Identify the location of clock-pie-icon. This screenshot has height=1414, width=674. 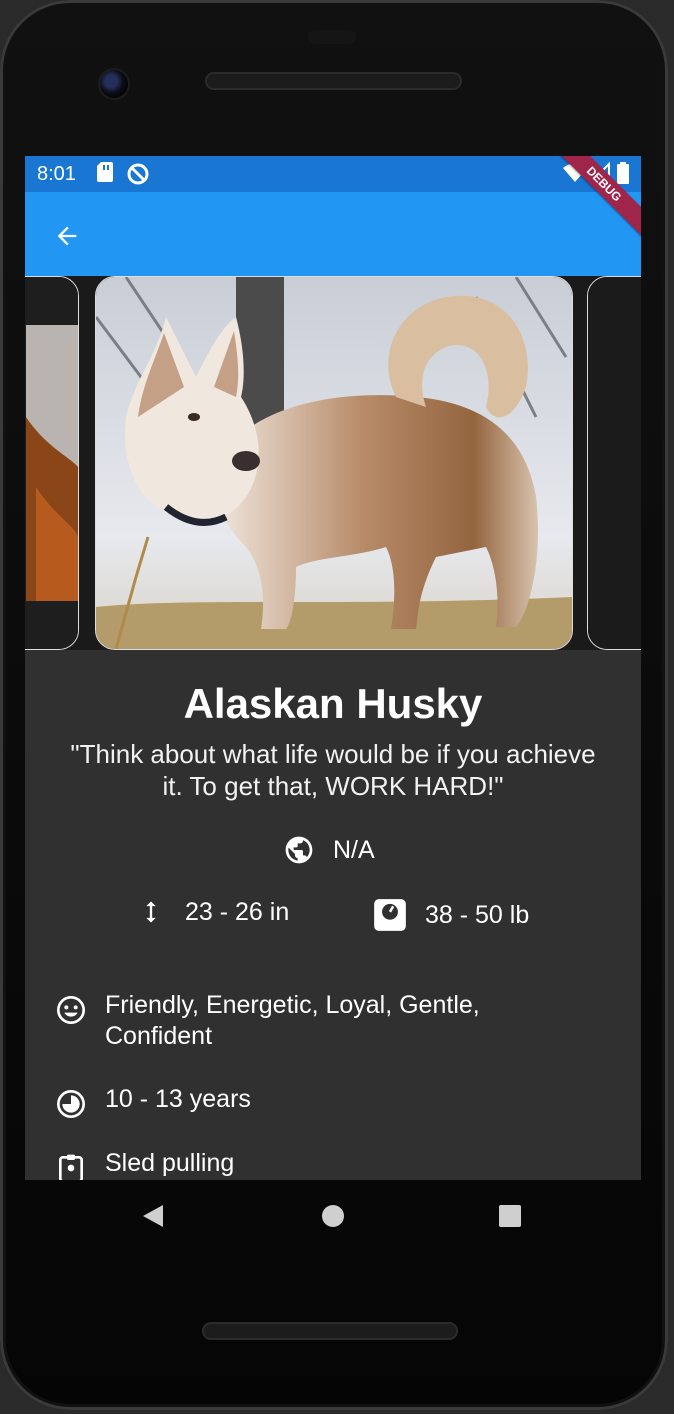
(71, 1104).